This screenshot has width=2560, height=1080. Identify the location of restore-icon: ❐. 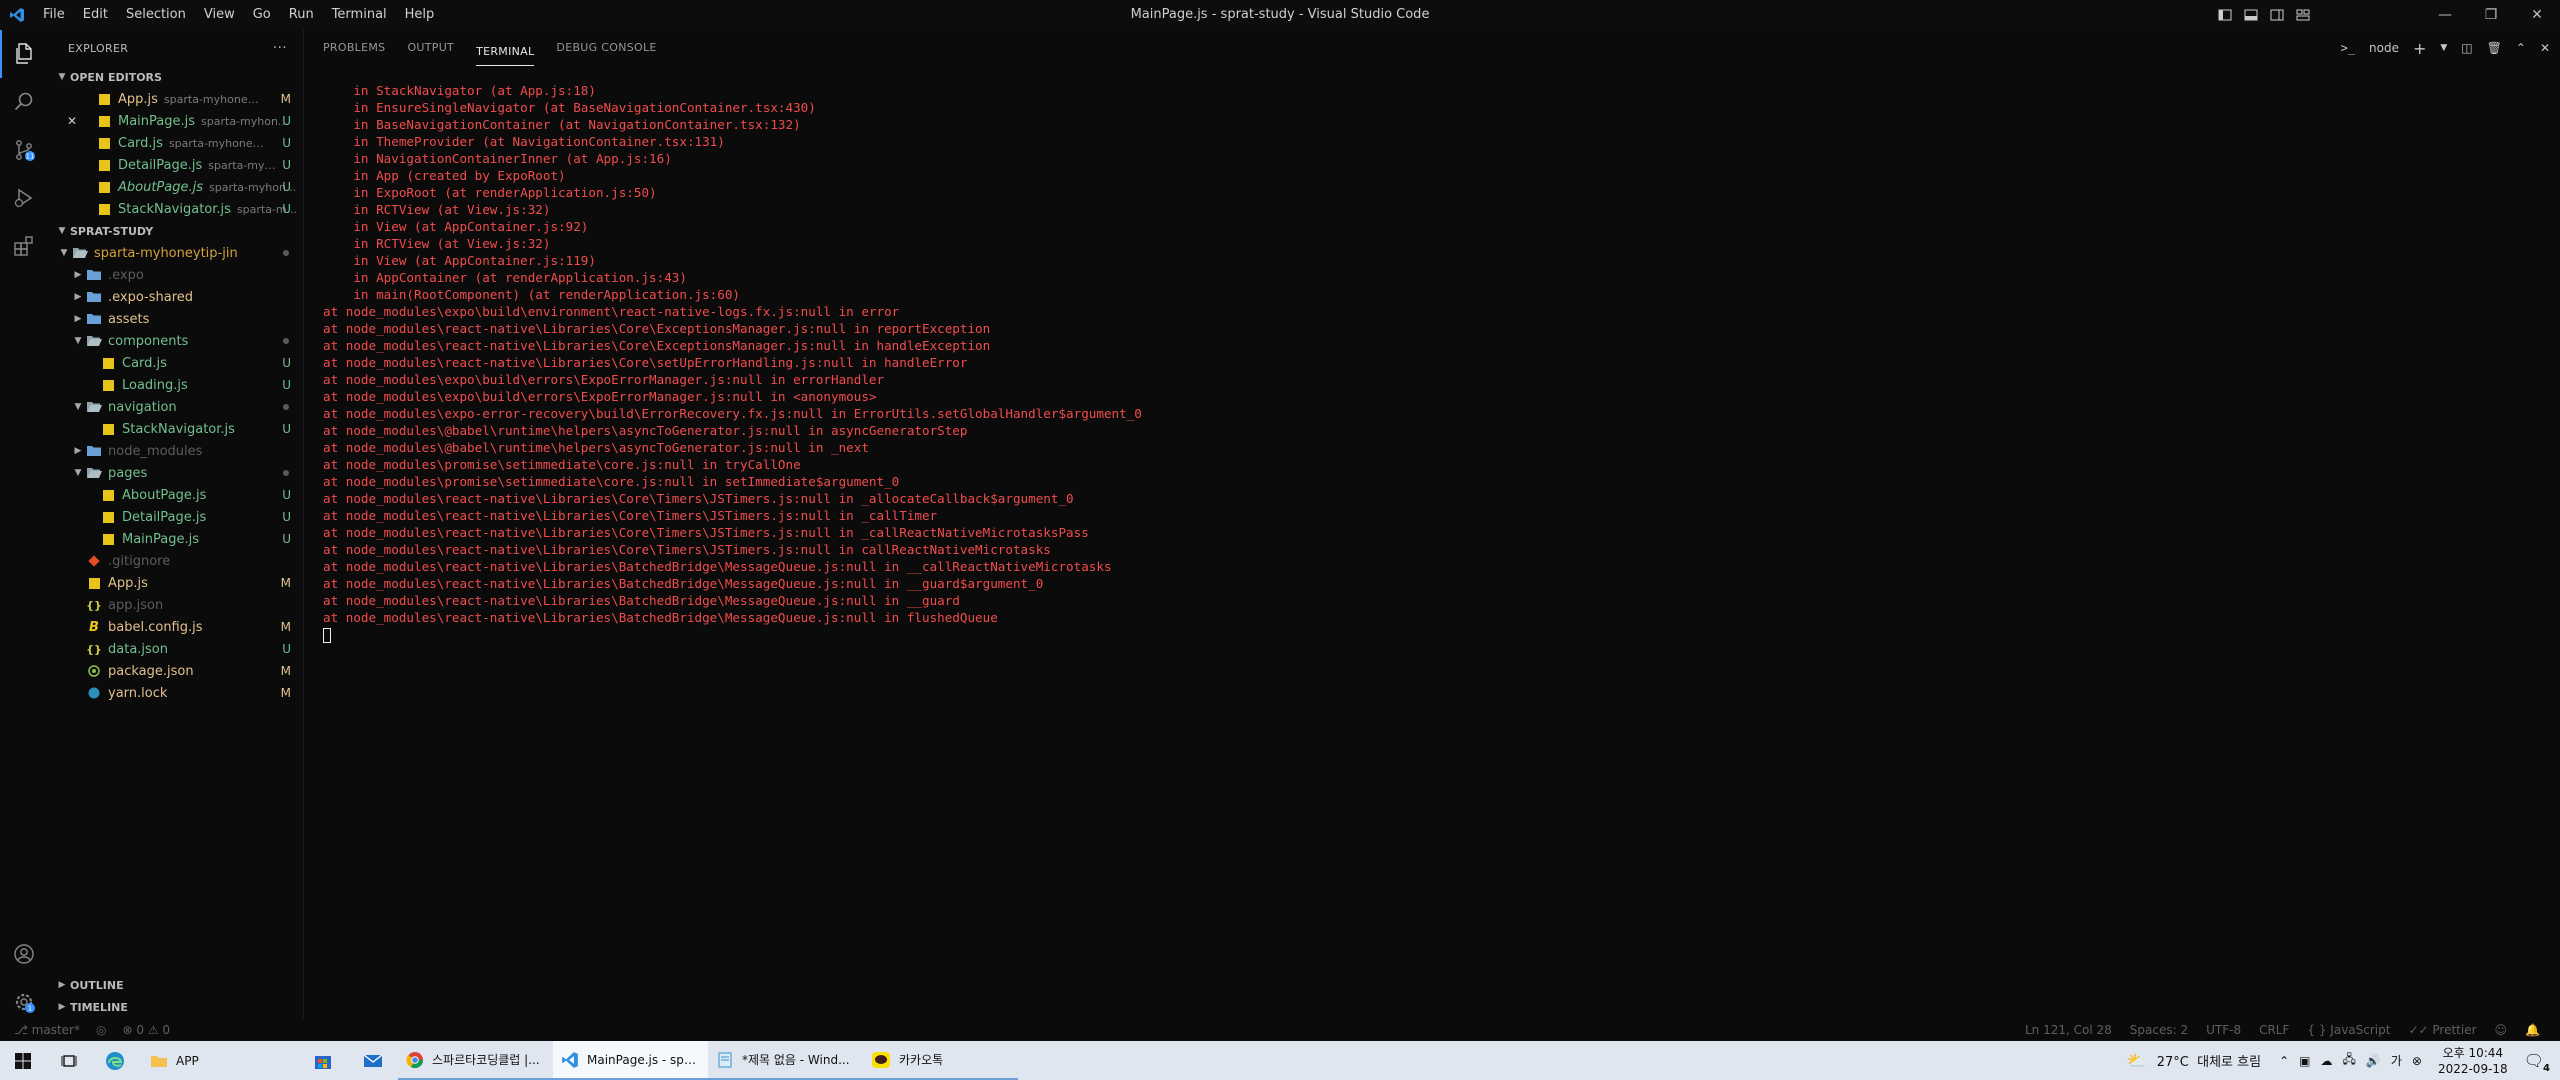
(2491, 15).